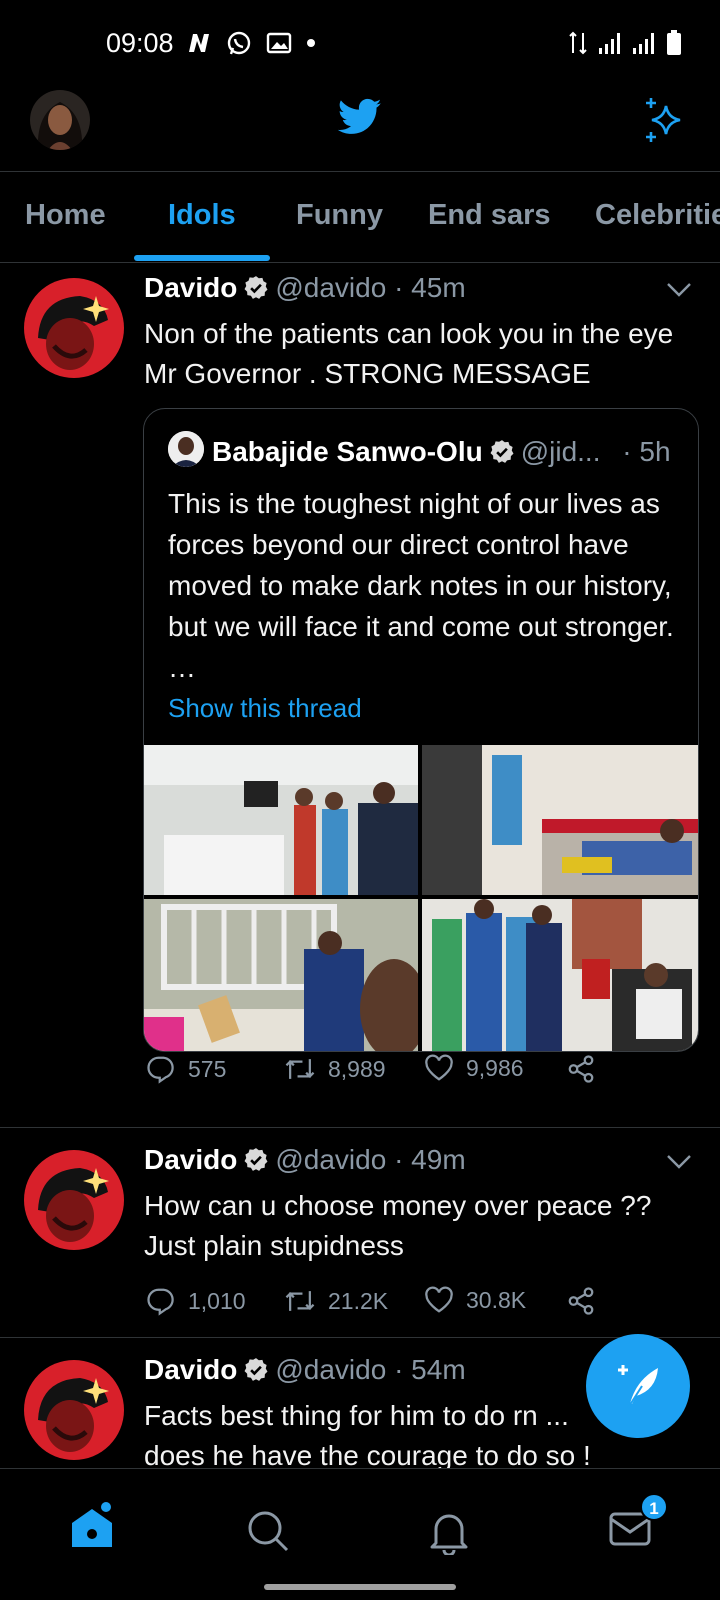 The width and height of the screenshot is (720, 1600). What do you see at coordinates (495, 1067) in the screenshot?
I see `like-count: 9,986` at bounding box center [495, 1067].